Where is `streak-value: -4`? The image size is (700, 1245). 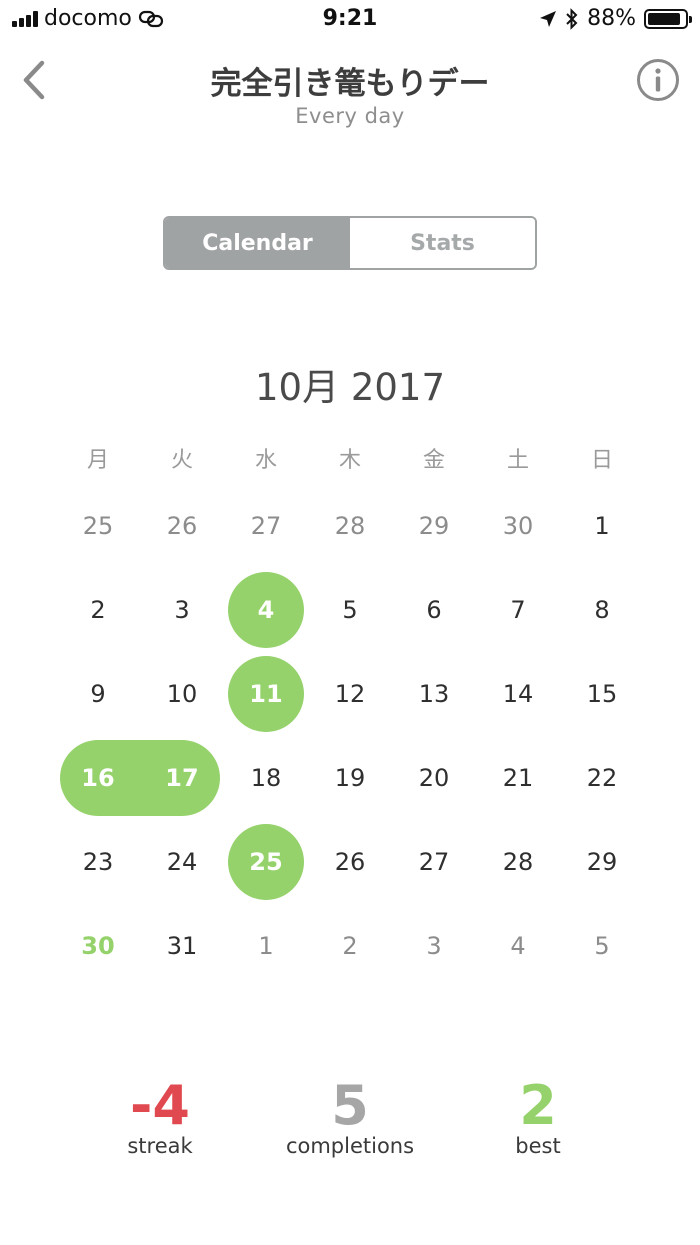 streak-value: -4 is located at coordinates (160, 1105).